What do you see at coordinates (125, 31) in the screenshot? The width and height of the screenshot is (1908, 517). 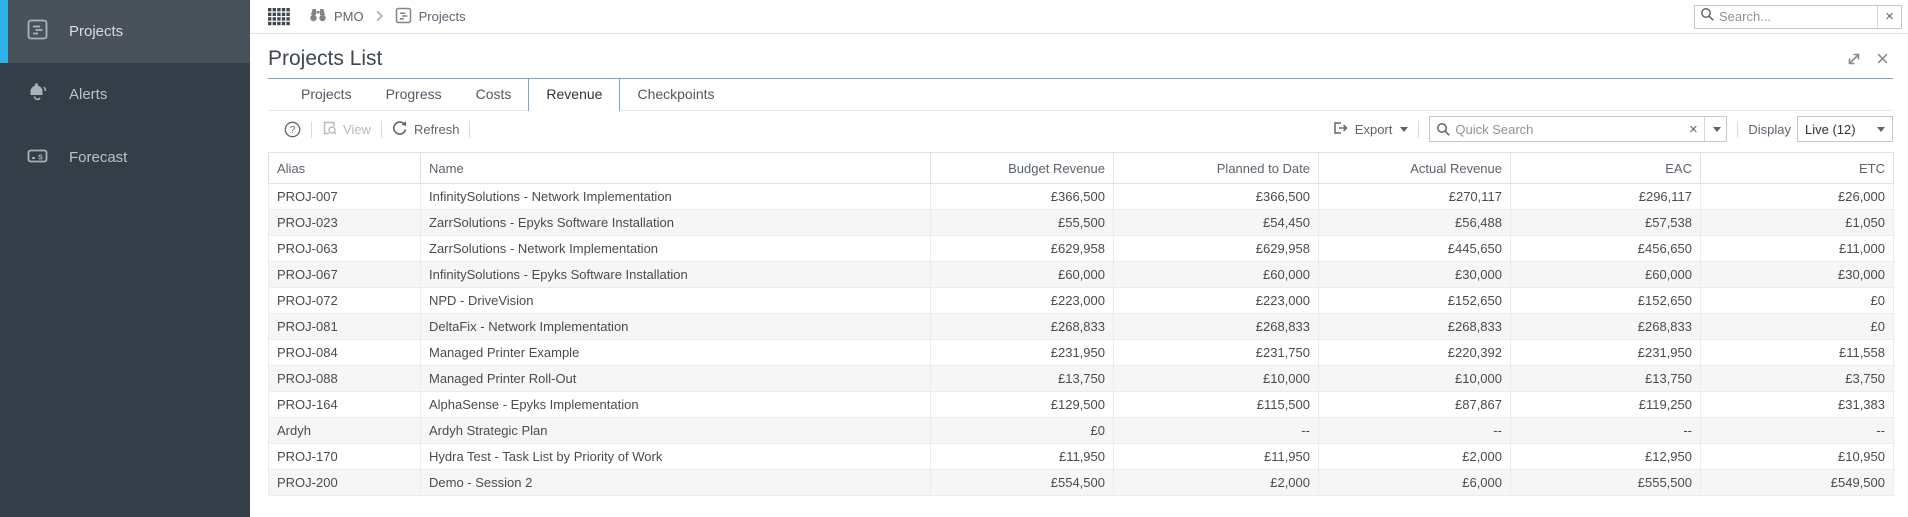 I see `sidebar-item-projects: Projects` at bounding box center [125, 31].